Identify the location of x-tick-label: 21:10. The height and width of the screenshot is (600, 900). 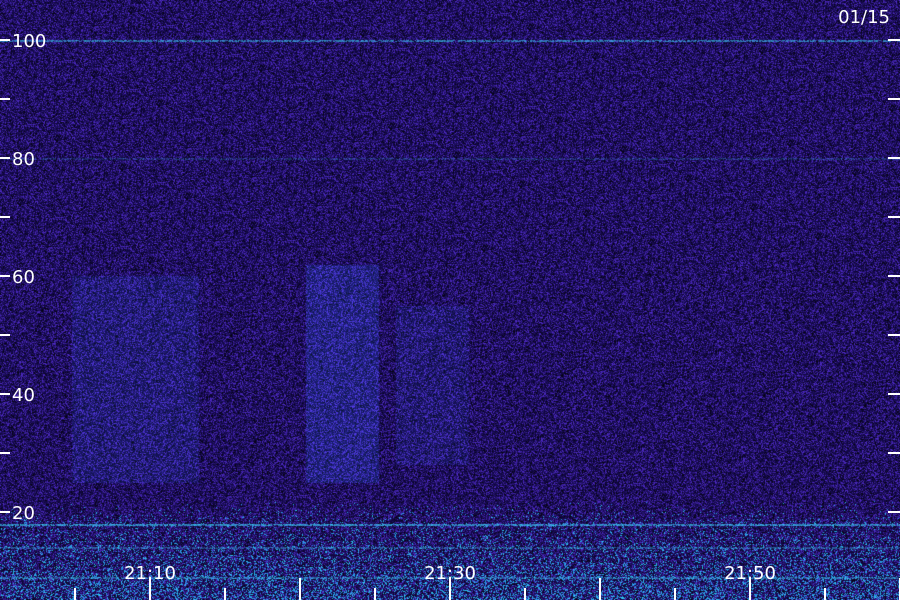
(150, 573).